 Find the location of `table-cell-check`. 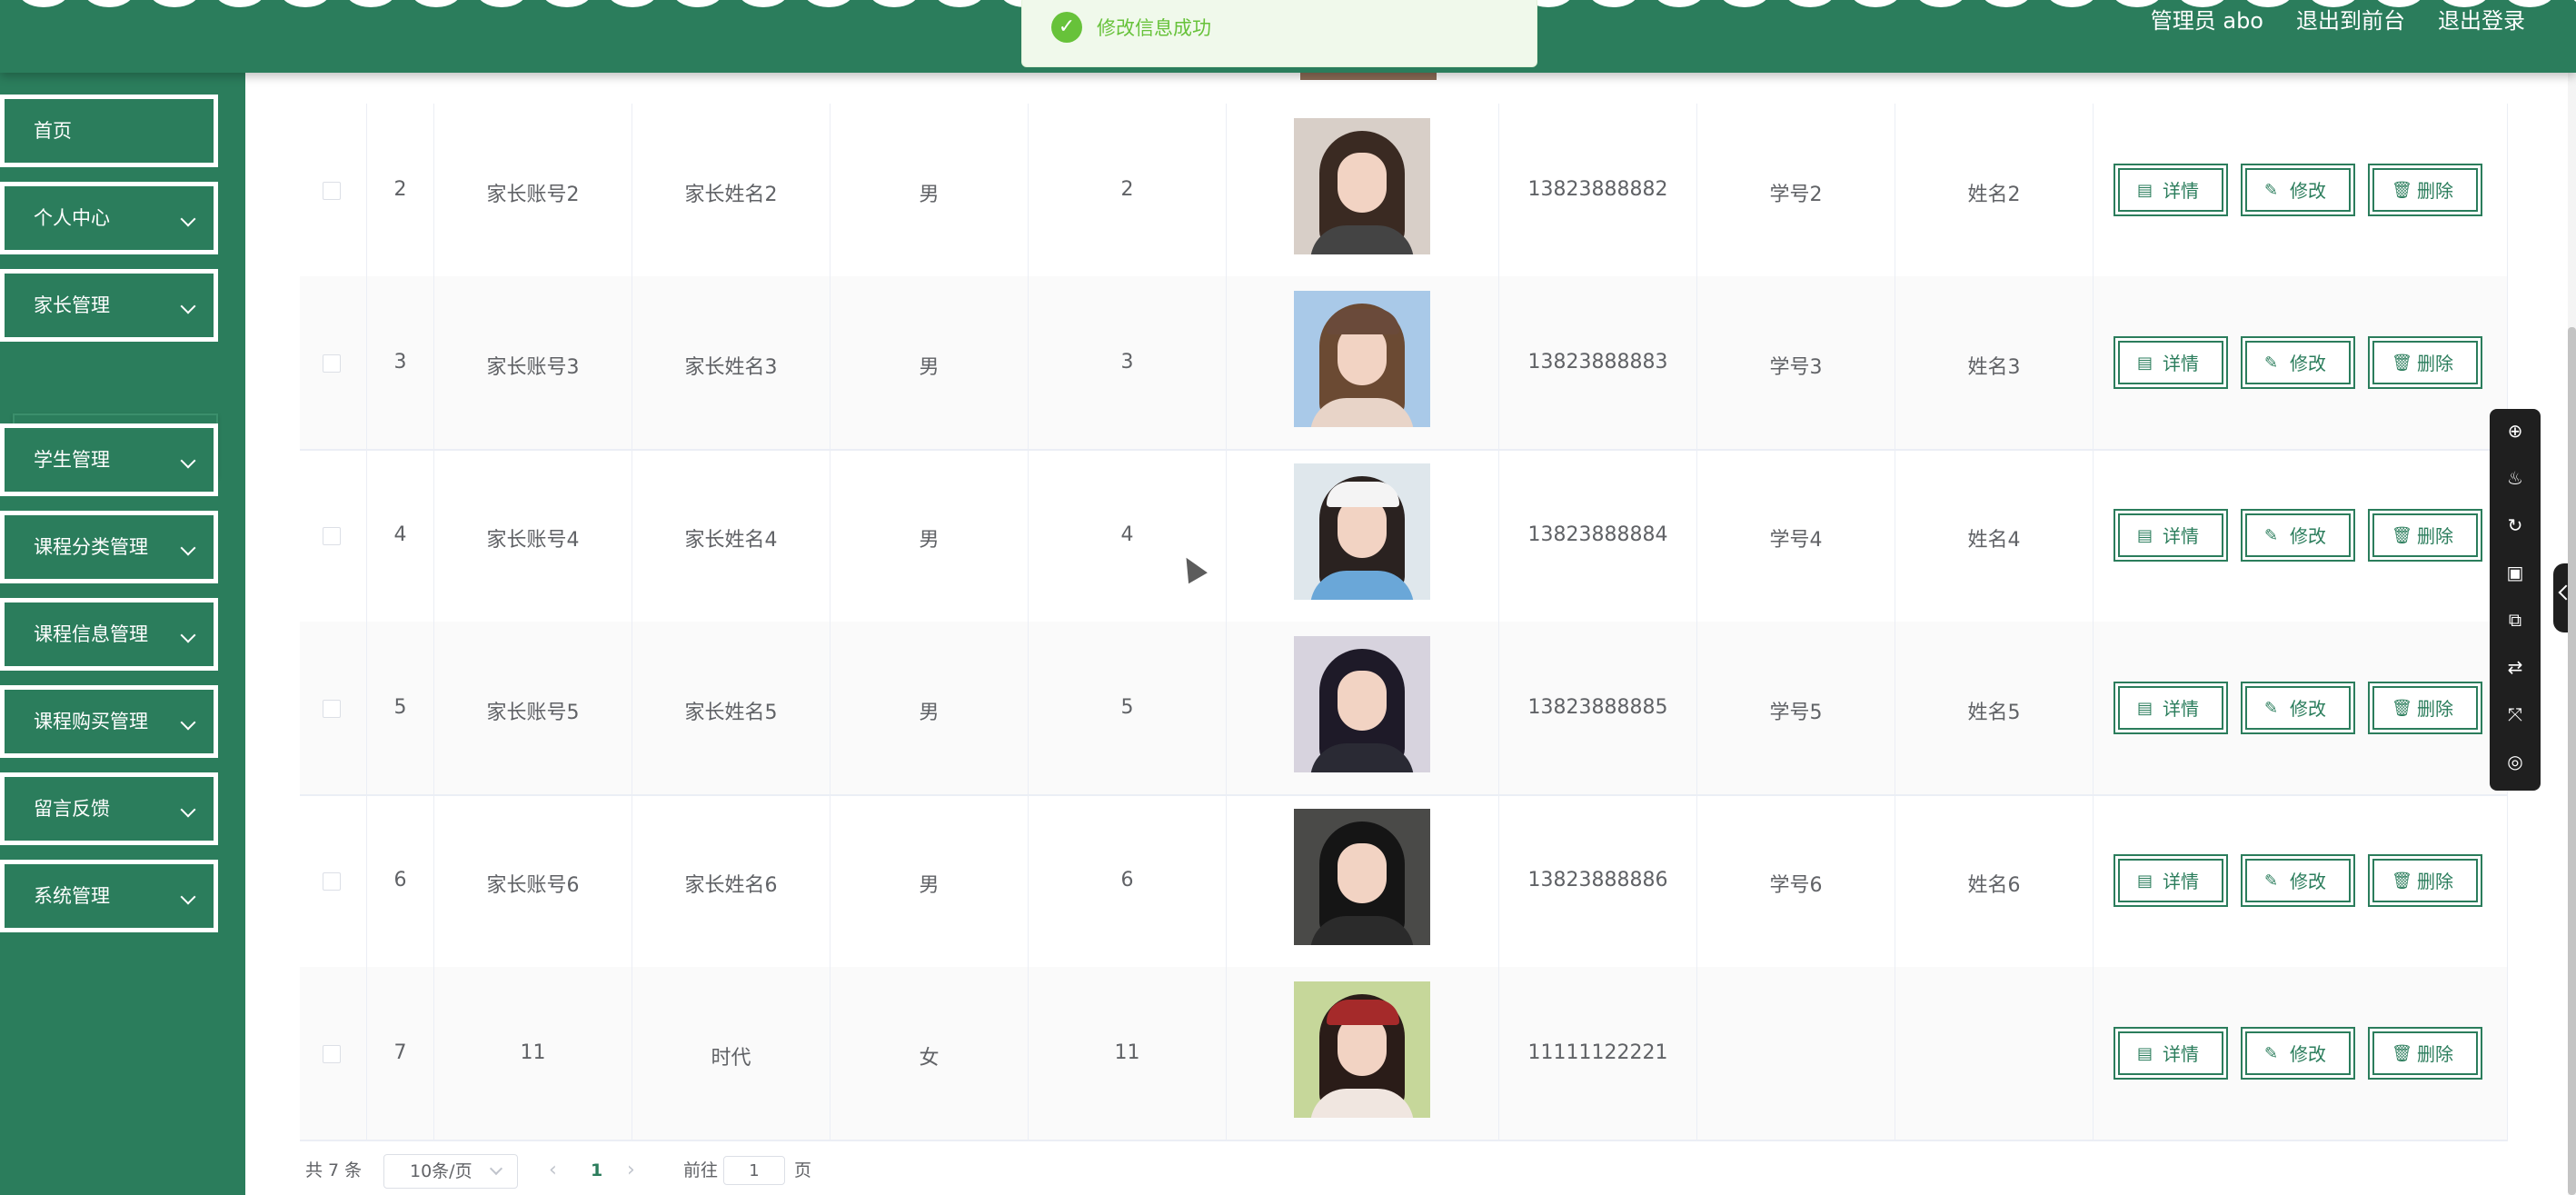

table-cell-check is located at coordinates (333, 535).